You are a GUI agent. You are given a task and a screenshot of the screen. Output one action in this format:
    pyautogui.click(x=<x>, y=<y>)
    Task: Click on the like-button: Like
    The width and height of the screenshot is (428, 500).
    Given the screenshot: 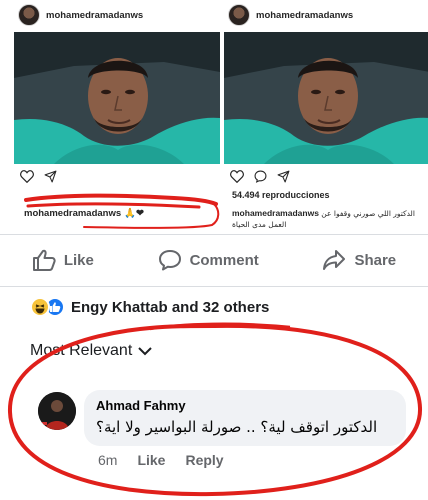 What is the action you would take?
    pyautogui.click(x=63, y=260)
    